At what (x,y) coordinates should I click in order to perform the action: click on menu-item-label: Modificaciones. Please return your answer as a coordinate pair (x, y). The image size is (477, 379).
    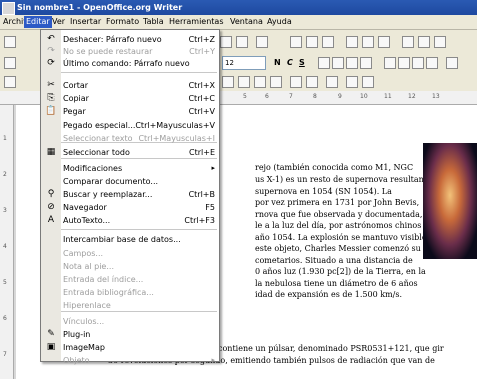
    Looking at the image, I should click on (93, 168).